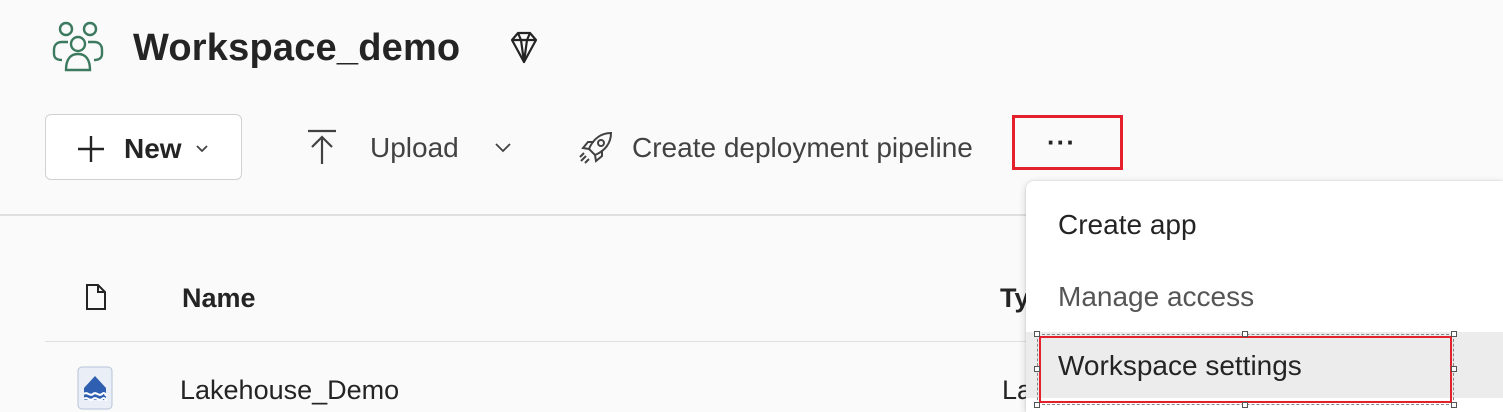 Image resolution: width=1503 pixels, height=412 pixels. Describe the element at coordinates (1156, 296) in the screenshot. I see `menu-item-label: Manage access` at that location.